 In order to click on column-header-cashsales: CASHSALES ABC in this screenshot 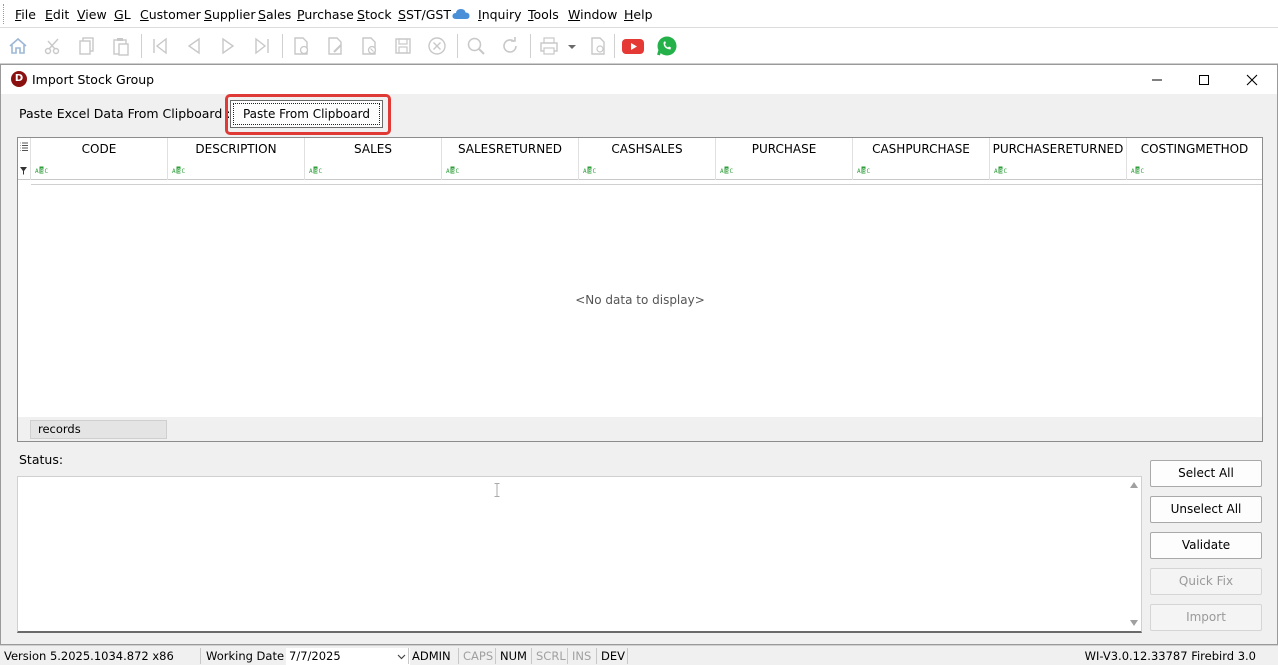, I will do `click(647, 159)`.